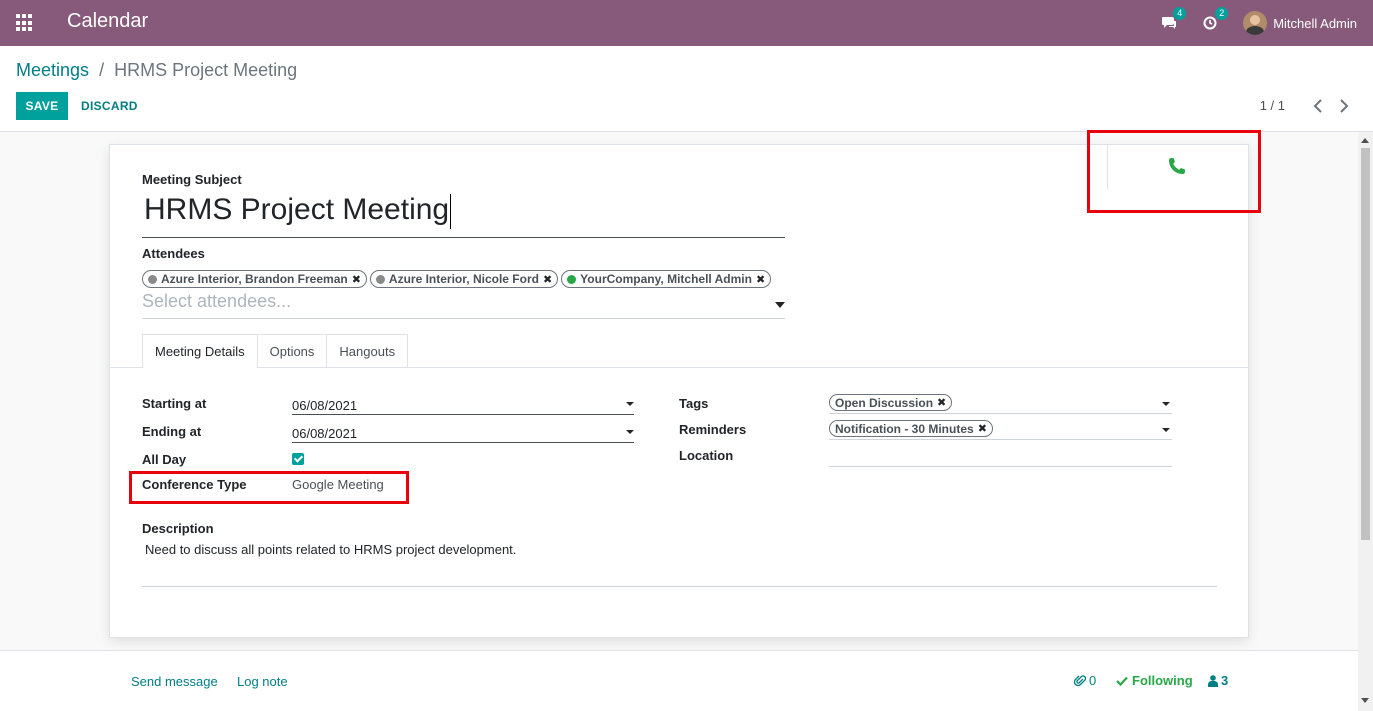 Image resolution: width=1373 pixels, height=711 pixels. Describe the element at coordinates (1255, 23) in the screenshot. I see `avatar` at that location.